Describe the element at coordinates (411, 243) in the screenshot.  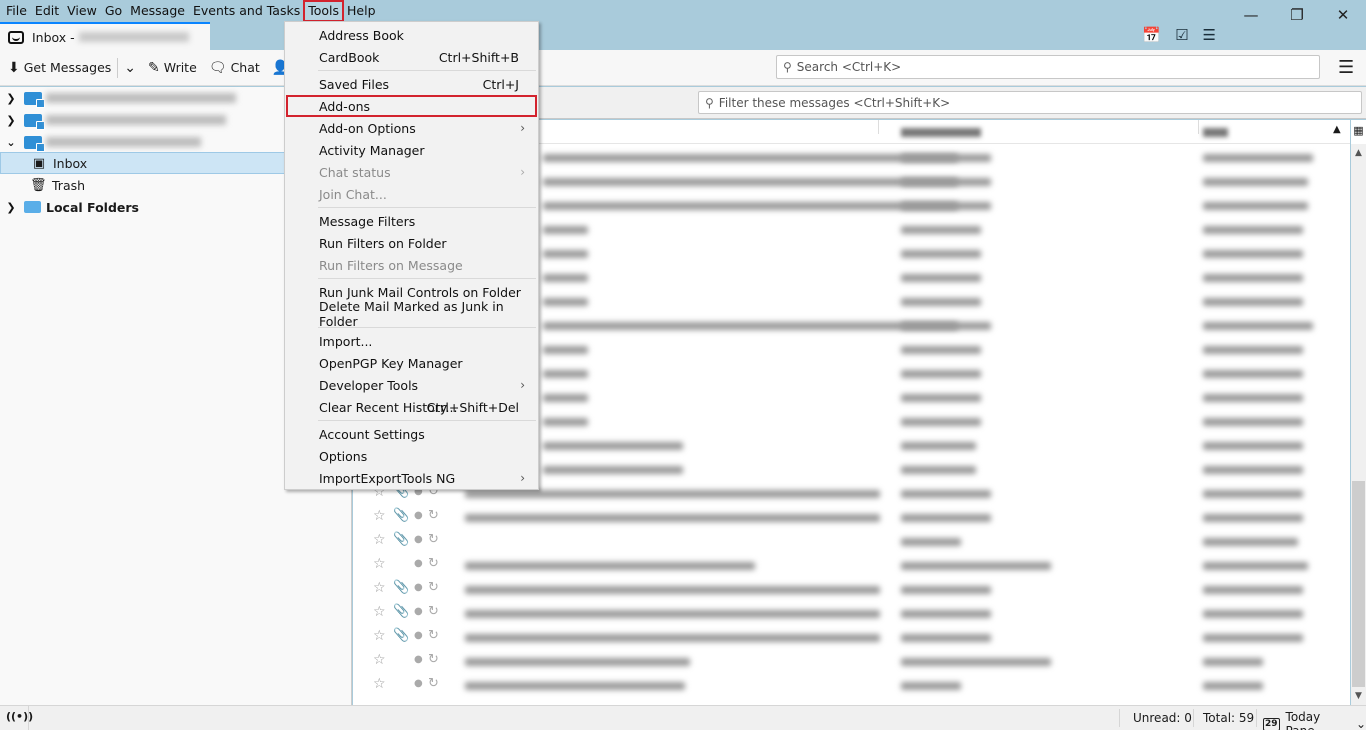
I see `menu-item-run-filters-on-folder: Run Filters on Folder` at that location.